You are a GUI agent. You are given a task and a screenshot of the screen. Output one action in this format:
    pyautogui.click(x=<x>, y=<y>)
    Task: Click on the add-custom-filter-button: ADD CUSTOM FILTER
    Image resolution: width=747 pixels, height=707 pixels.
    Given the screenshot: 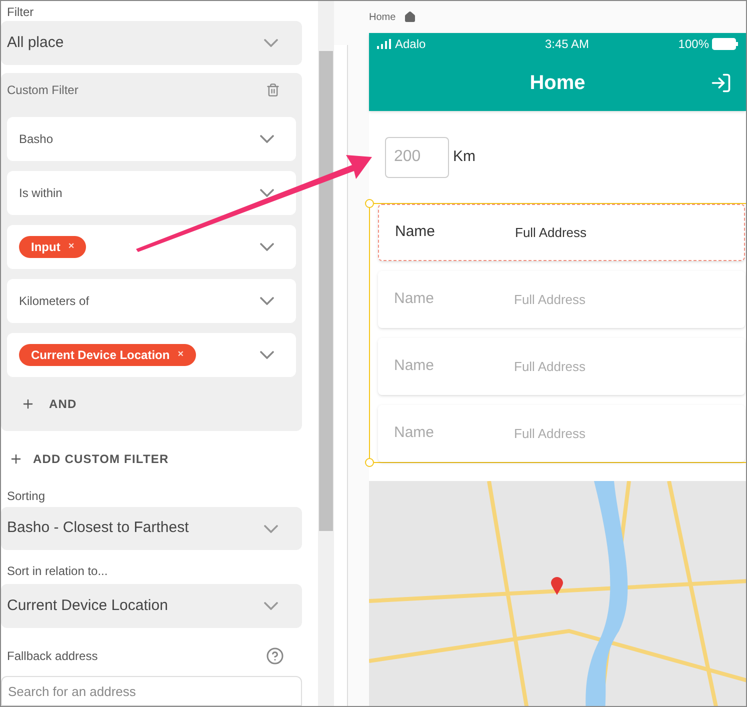 What is the action you would take?
    pyautogui.click(x=151, y=458)
    